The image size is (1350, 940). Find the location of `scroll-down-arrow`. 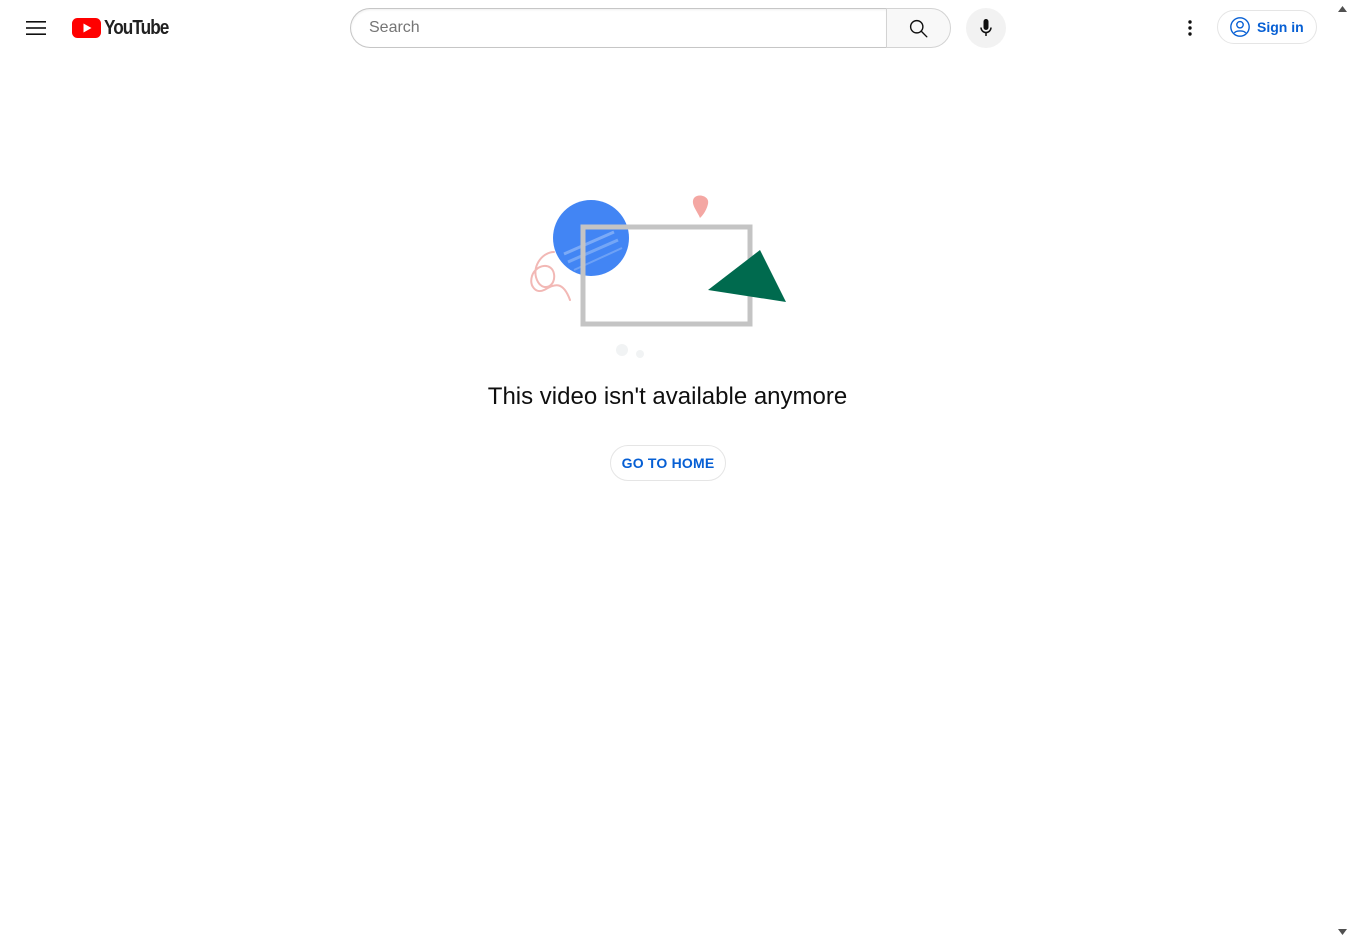

scroll-down-arrow is located at coordinates (1342, 931).